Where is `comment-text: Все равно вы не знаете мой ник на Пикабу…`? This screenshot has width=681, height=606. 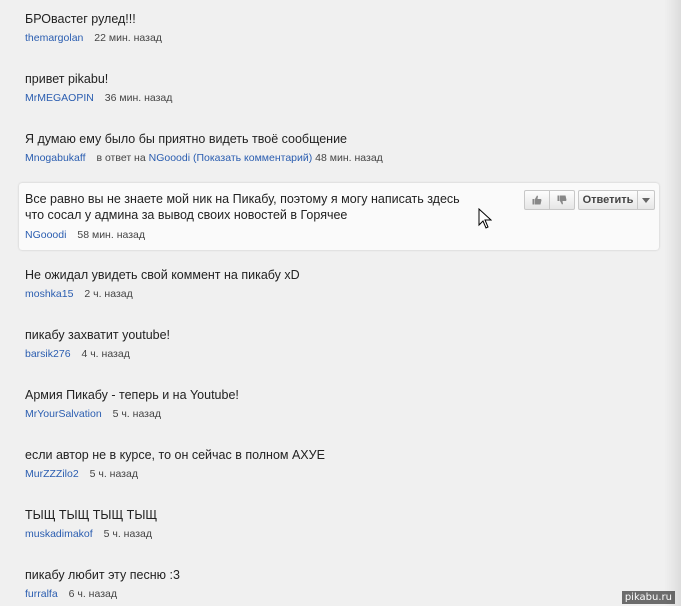
comment-text: Все равно вы не знаете мой ник на Пикабу… is located at coordinates (244, 207).